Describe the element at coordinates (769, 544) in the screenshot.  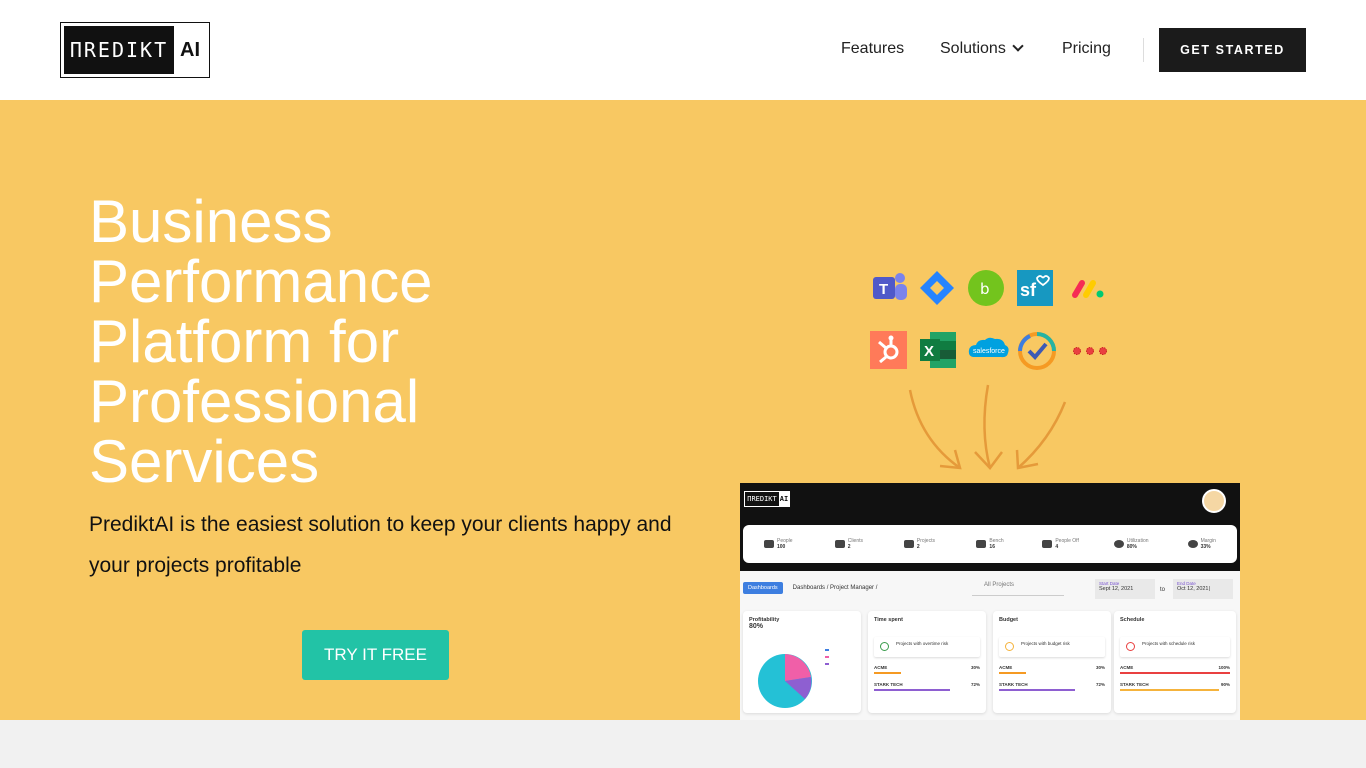
I see `people-icon` at that location.